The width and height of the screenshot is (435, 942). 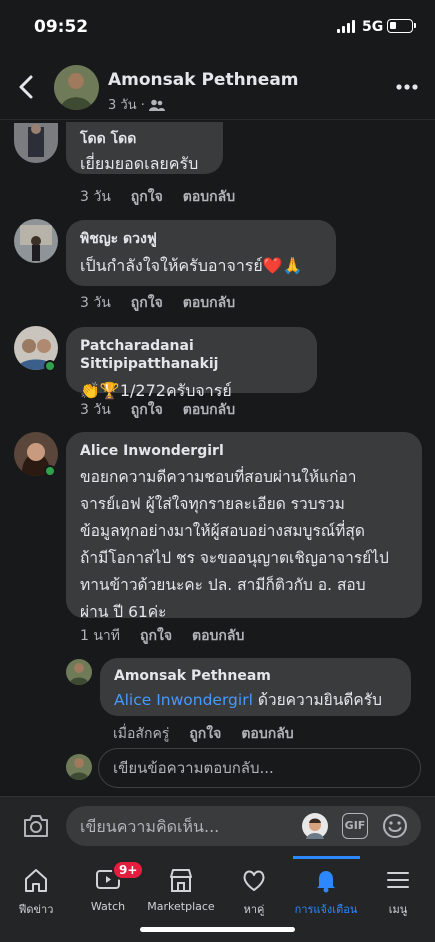 I want to click on comment-text: เยี่ยมยอดเลยครับ, so click(x=139, y=163).